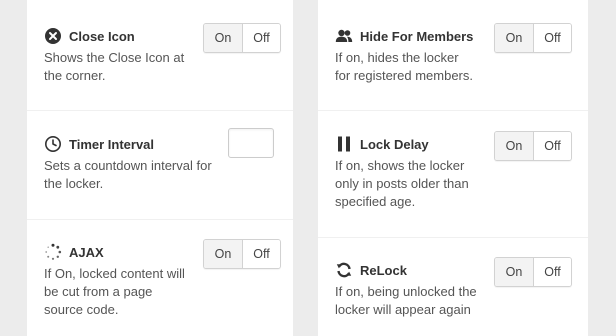  I want to click on desc-line: for registered members., so click(404, 75).